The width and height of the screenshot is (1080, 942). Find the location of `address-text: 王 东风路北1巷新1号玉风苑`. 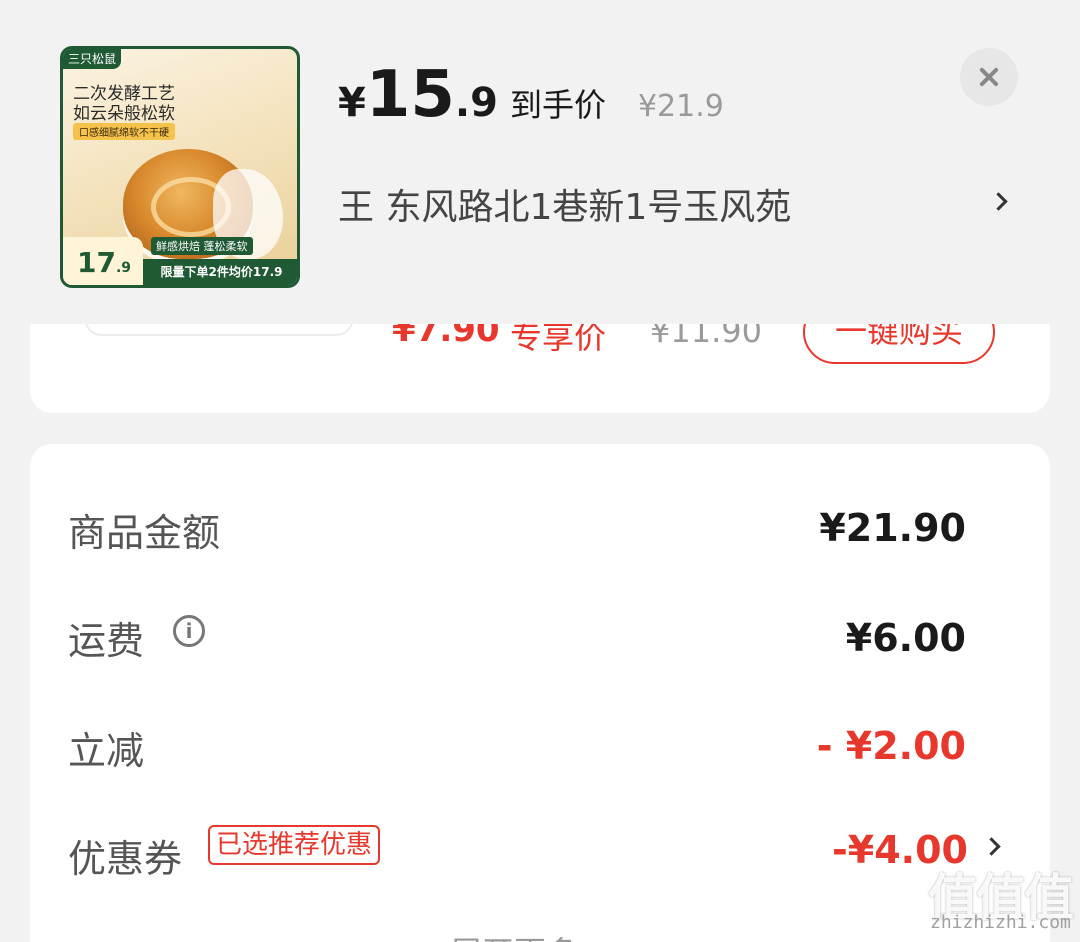

address-text: 王 东风路北1巷新1号玉风苑 is located at coordinates (565, 207).